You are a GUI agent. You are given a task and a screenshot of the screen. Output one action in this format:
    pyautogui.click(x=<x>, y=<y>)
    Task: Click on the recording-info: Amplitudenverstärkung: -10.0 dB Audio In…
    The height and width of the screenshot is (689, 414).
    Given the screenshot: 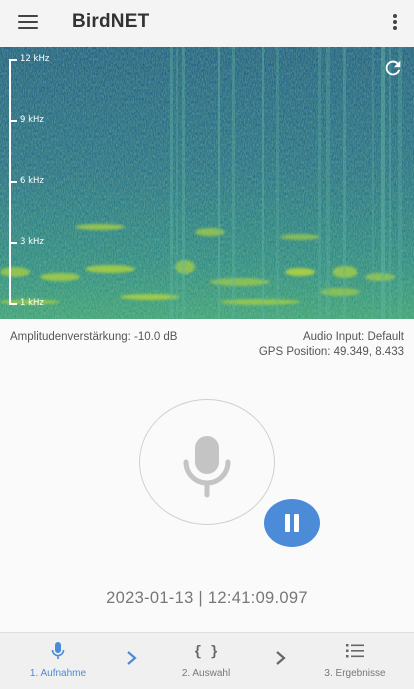 What is the action you would take?
    pyautogui.click(x=207, y=344)
    